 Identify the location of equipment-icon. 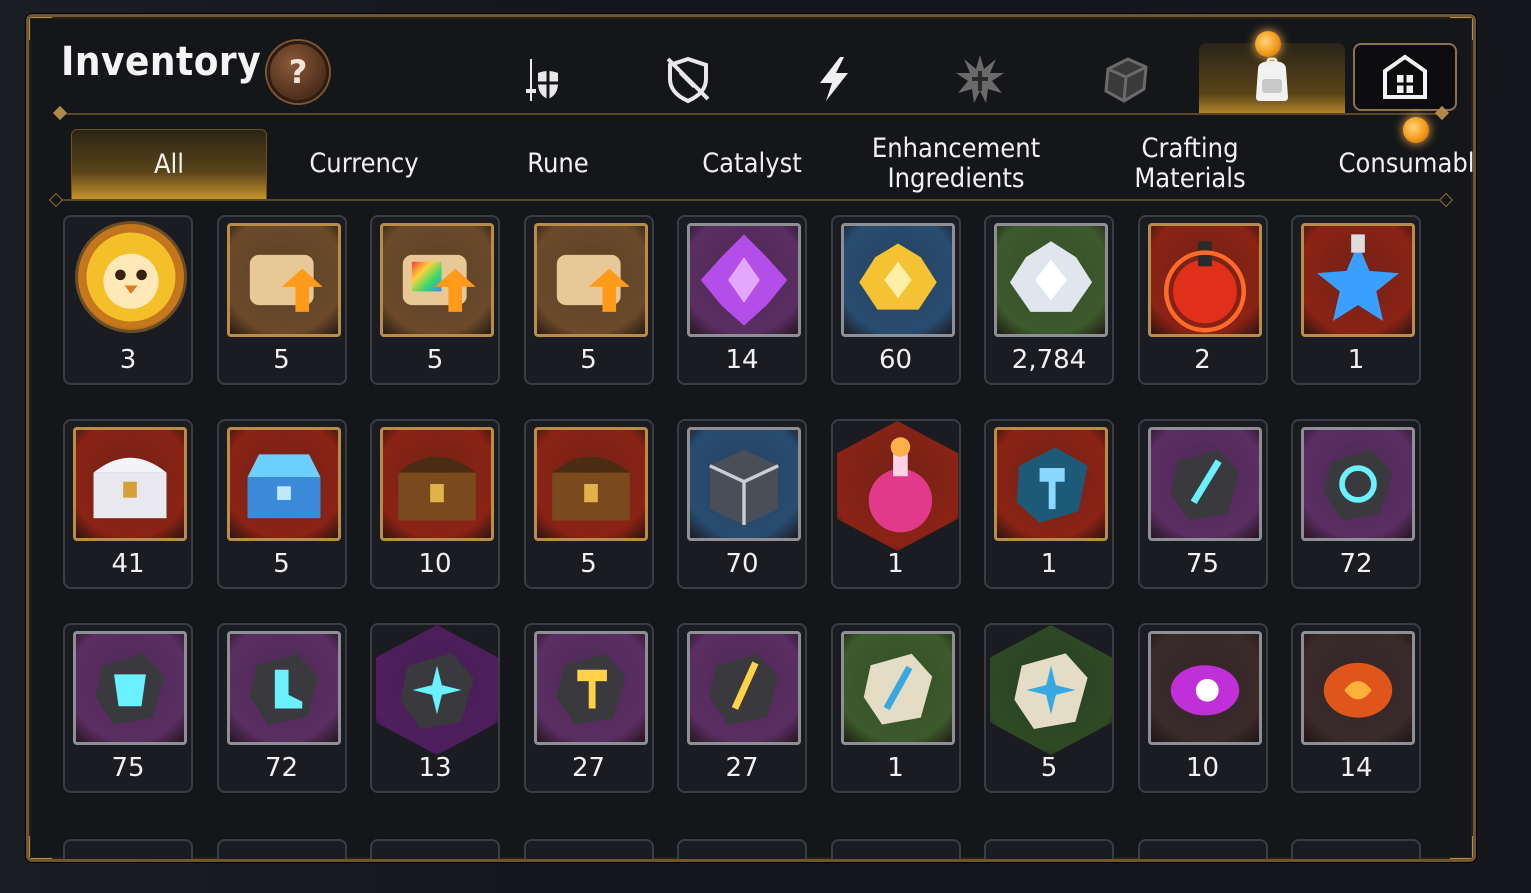
(542, 80).